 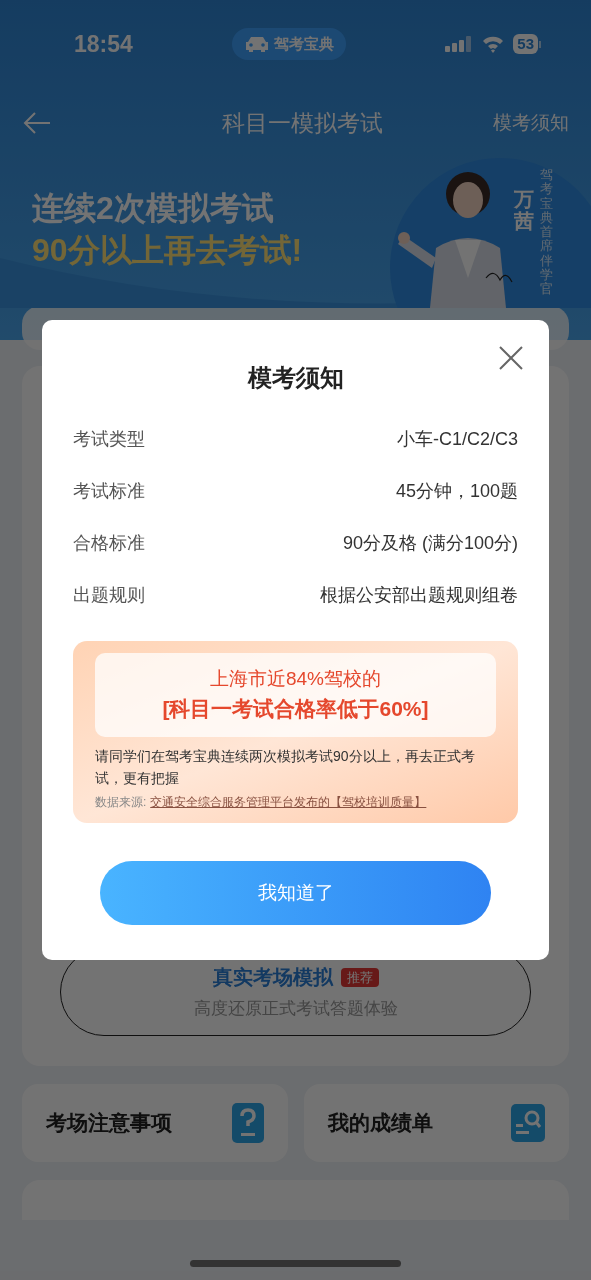 What do you see at coordinates (295, 709) in the screenshot?
I see `notice-headline: [科目一考试合格率低于60%]` at bounding box center [295, 709].